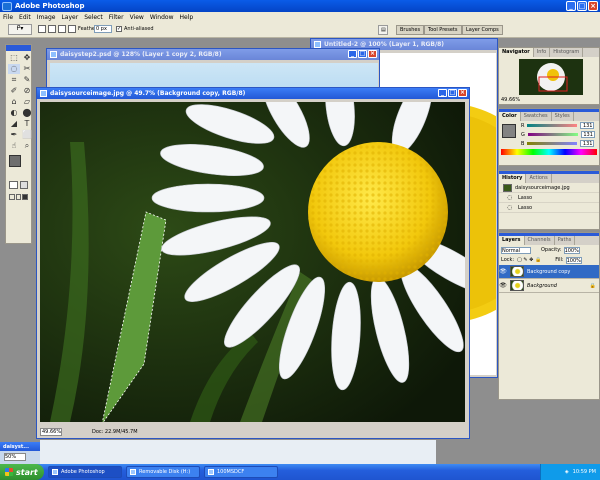  What do you see at coordinates (549, 286) in the screenshot?
I see `layer-row-background: 👁 Background 🔒` at bounding box center [549, 286].